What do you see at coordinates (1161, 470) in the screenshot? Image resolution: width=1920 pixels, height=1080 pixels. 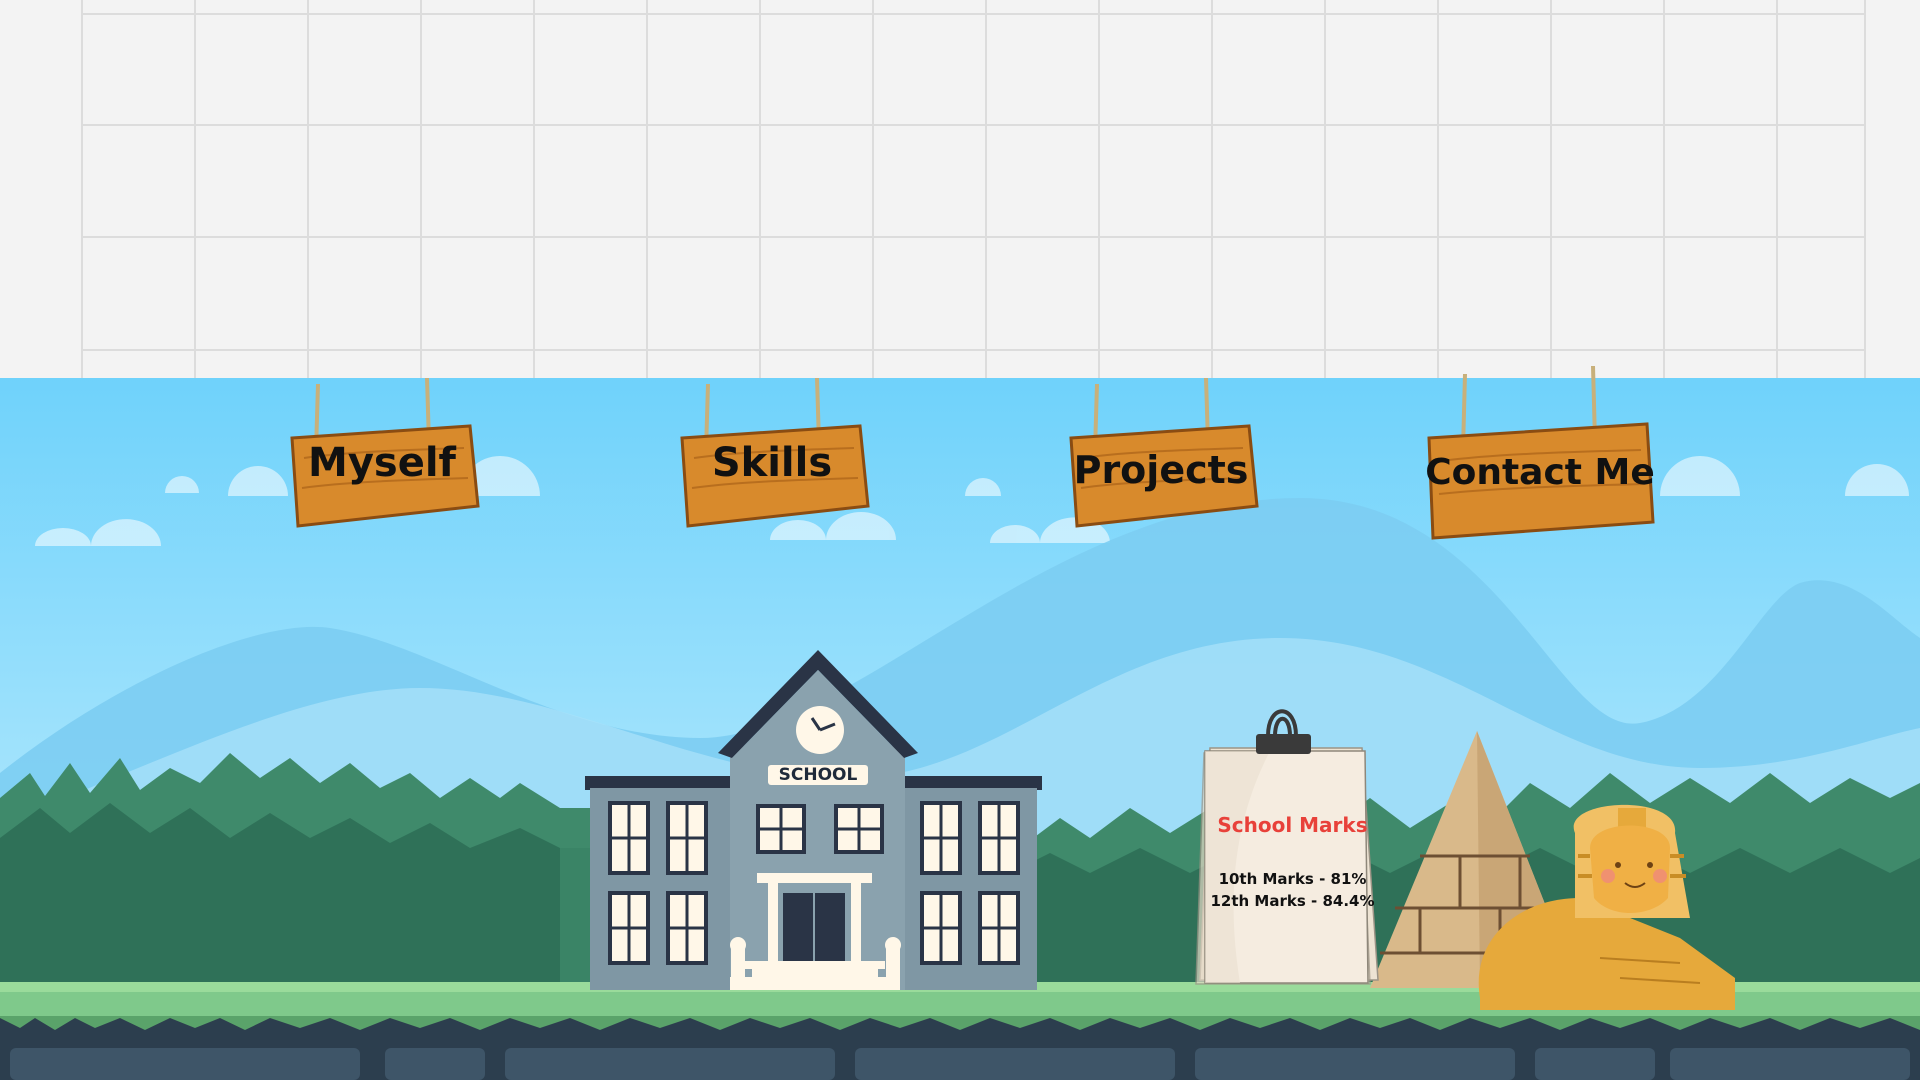 I see `nav-sign-projects-label: Projects` at bounding box center [1161, 470].